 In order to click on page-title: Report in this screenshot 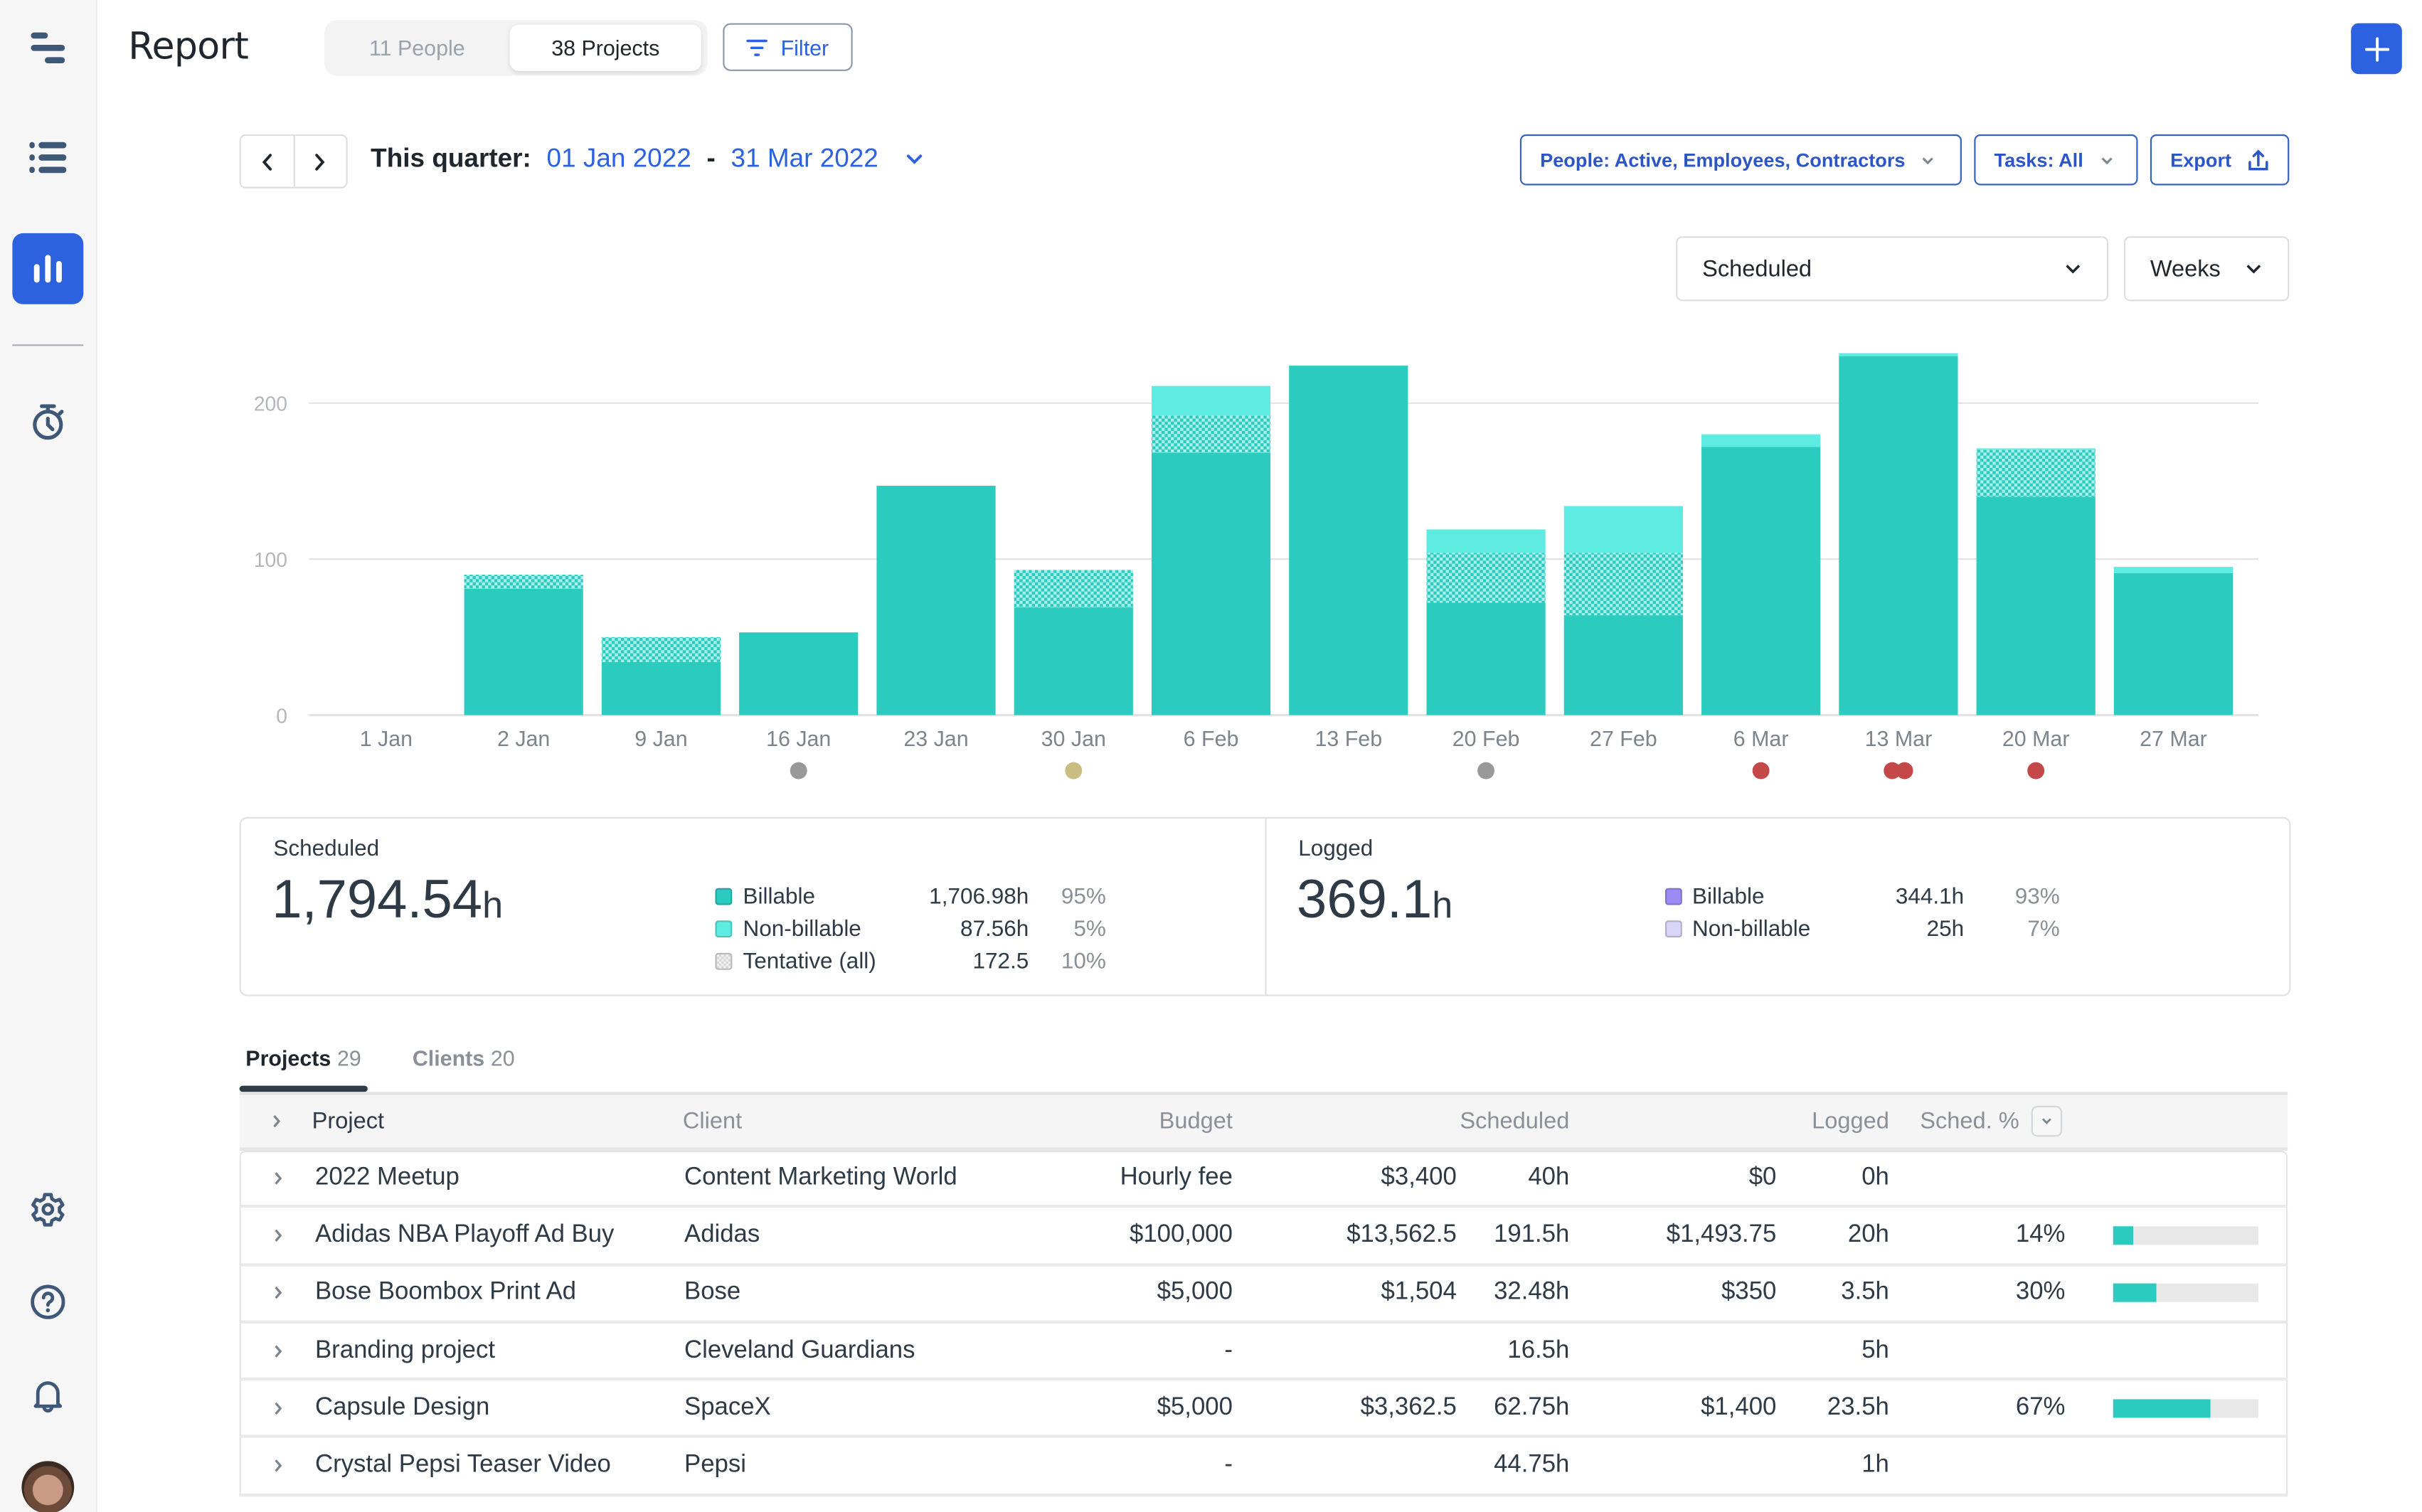, I will do `click(188, 46)`.